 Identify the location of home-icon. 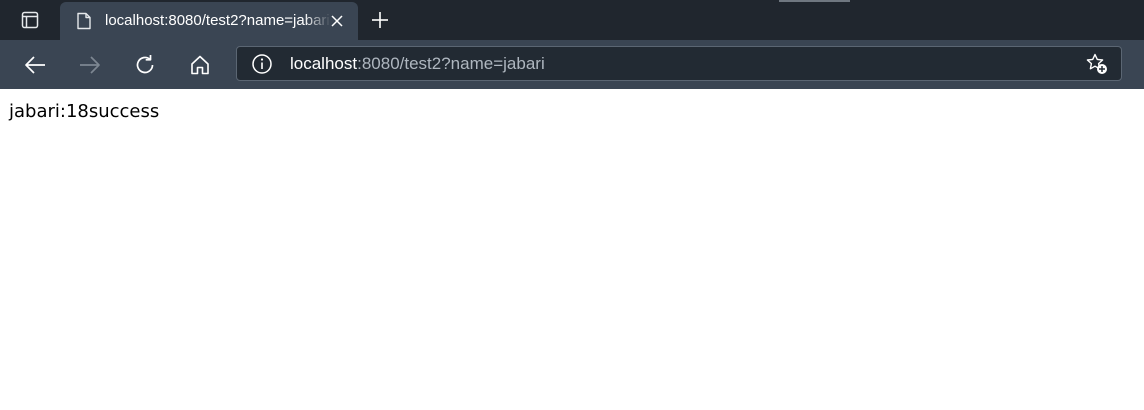
(200, 65).